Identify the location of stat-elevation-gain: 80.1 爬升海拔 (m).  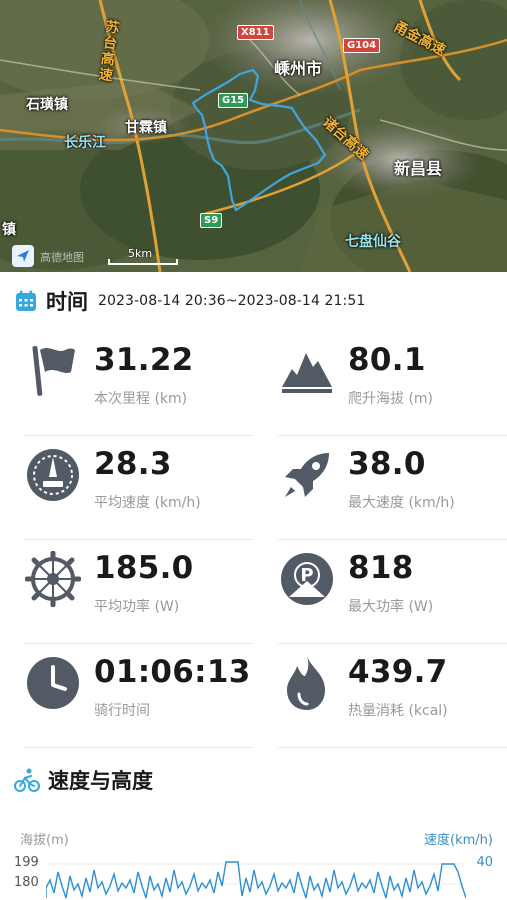
(392, 384).